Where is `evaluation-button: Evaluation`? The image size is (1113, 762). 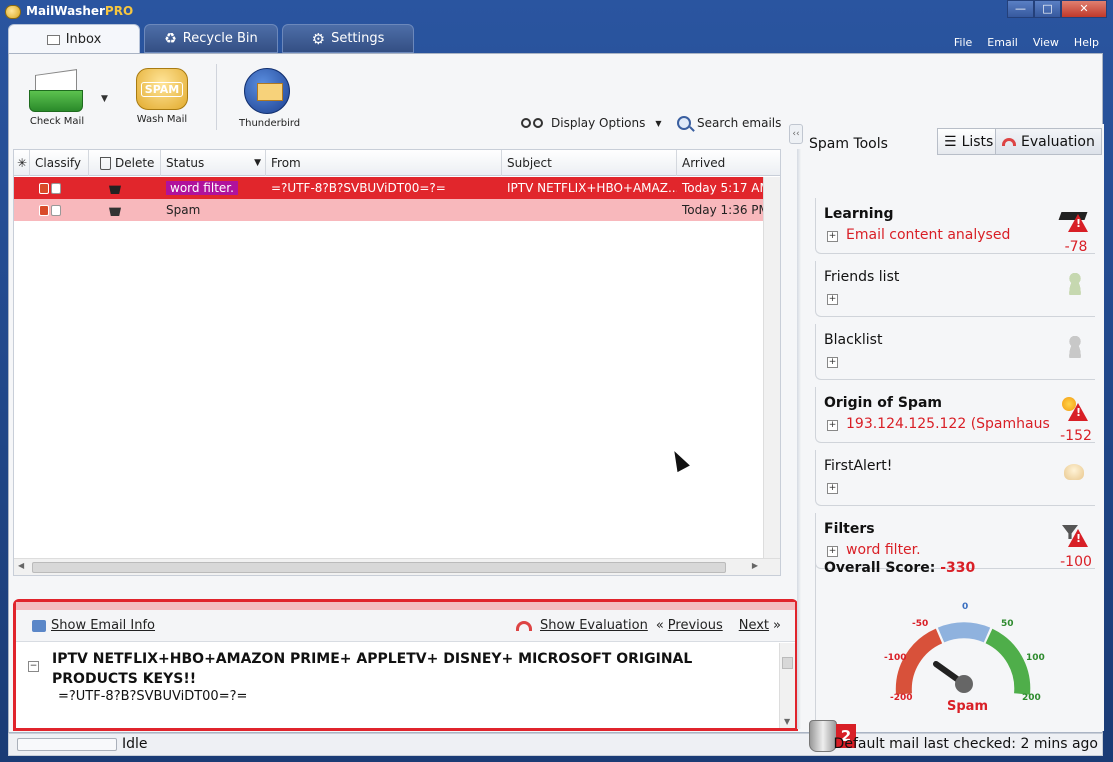
evaluation-button: Evaluation is located at coordinates (1048, 141).